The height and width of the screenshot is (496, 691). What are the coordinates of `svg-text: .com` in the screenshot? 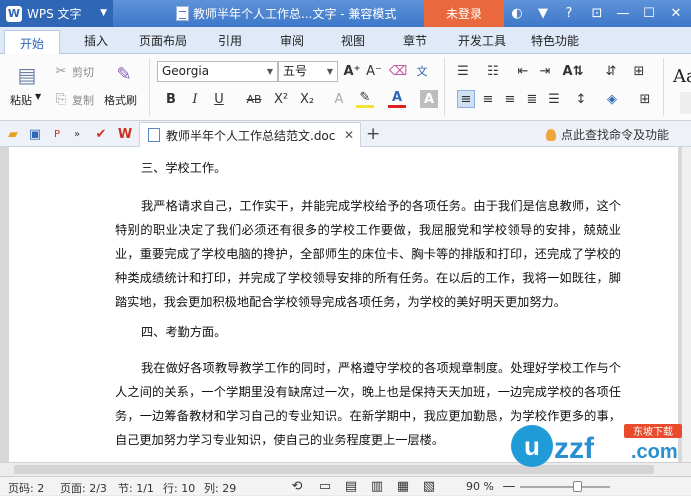 It's located at (654, 452).